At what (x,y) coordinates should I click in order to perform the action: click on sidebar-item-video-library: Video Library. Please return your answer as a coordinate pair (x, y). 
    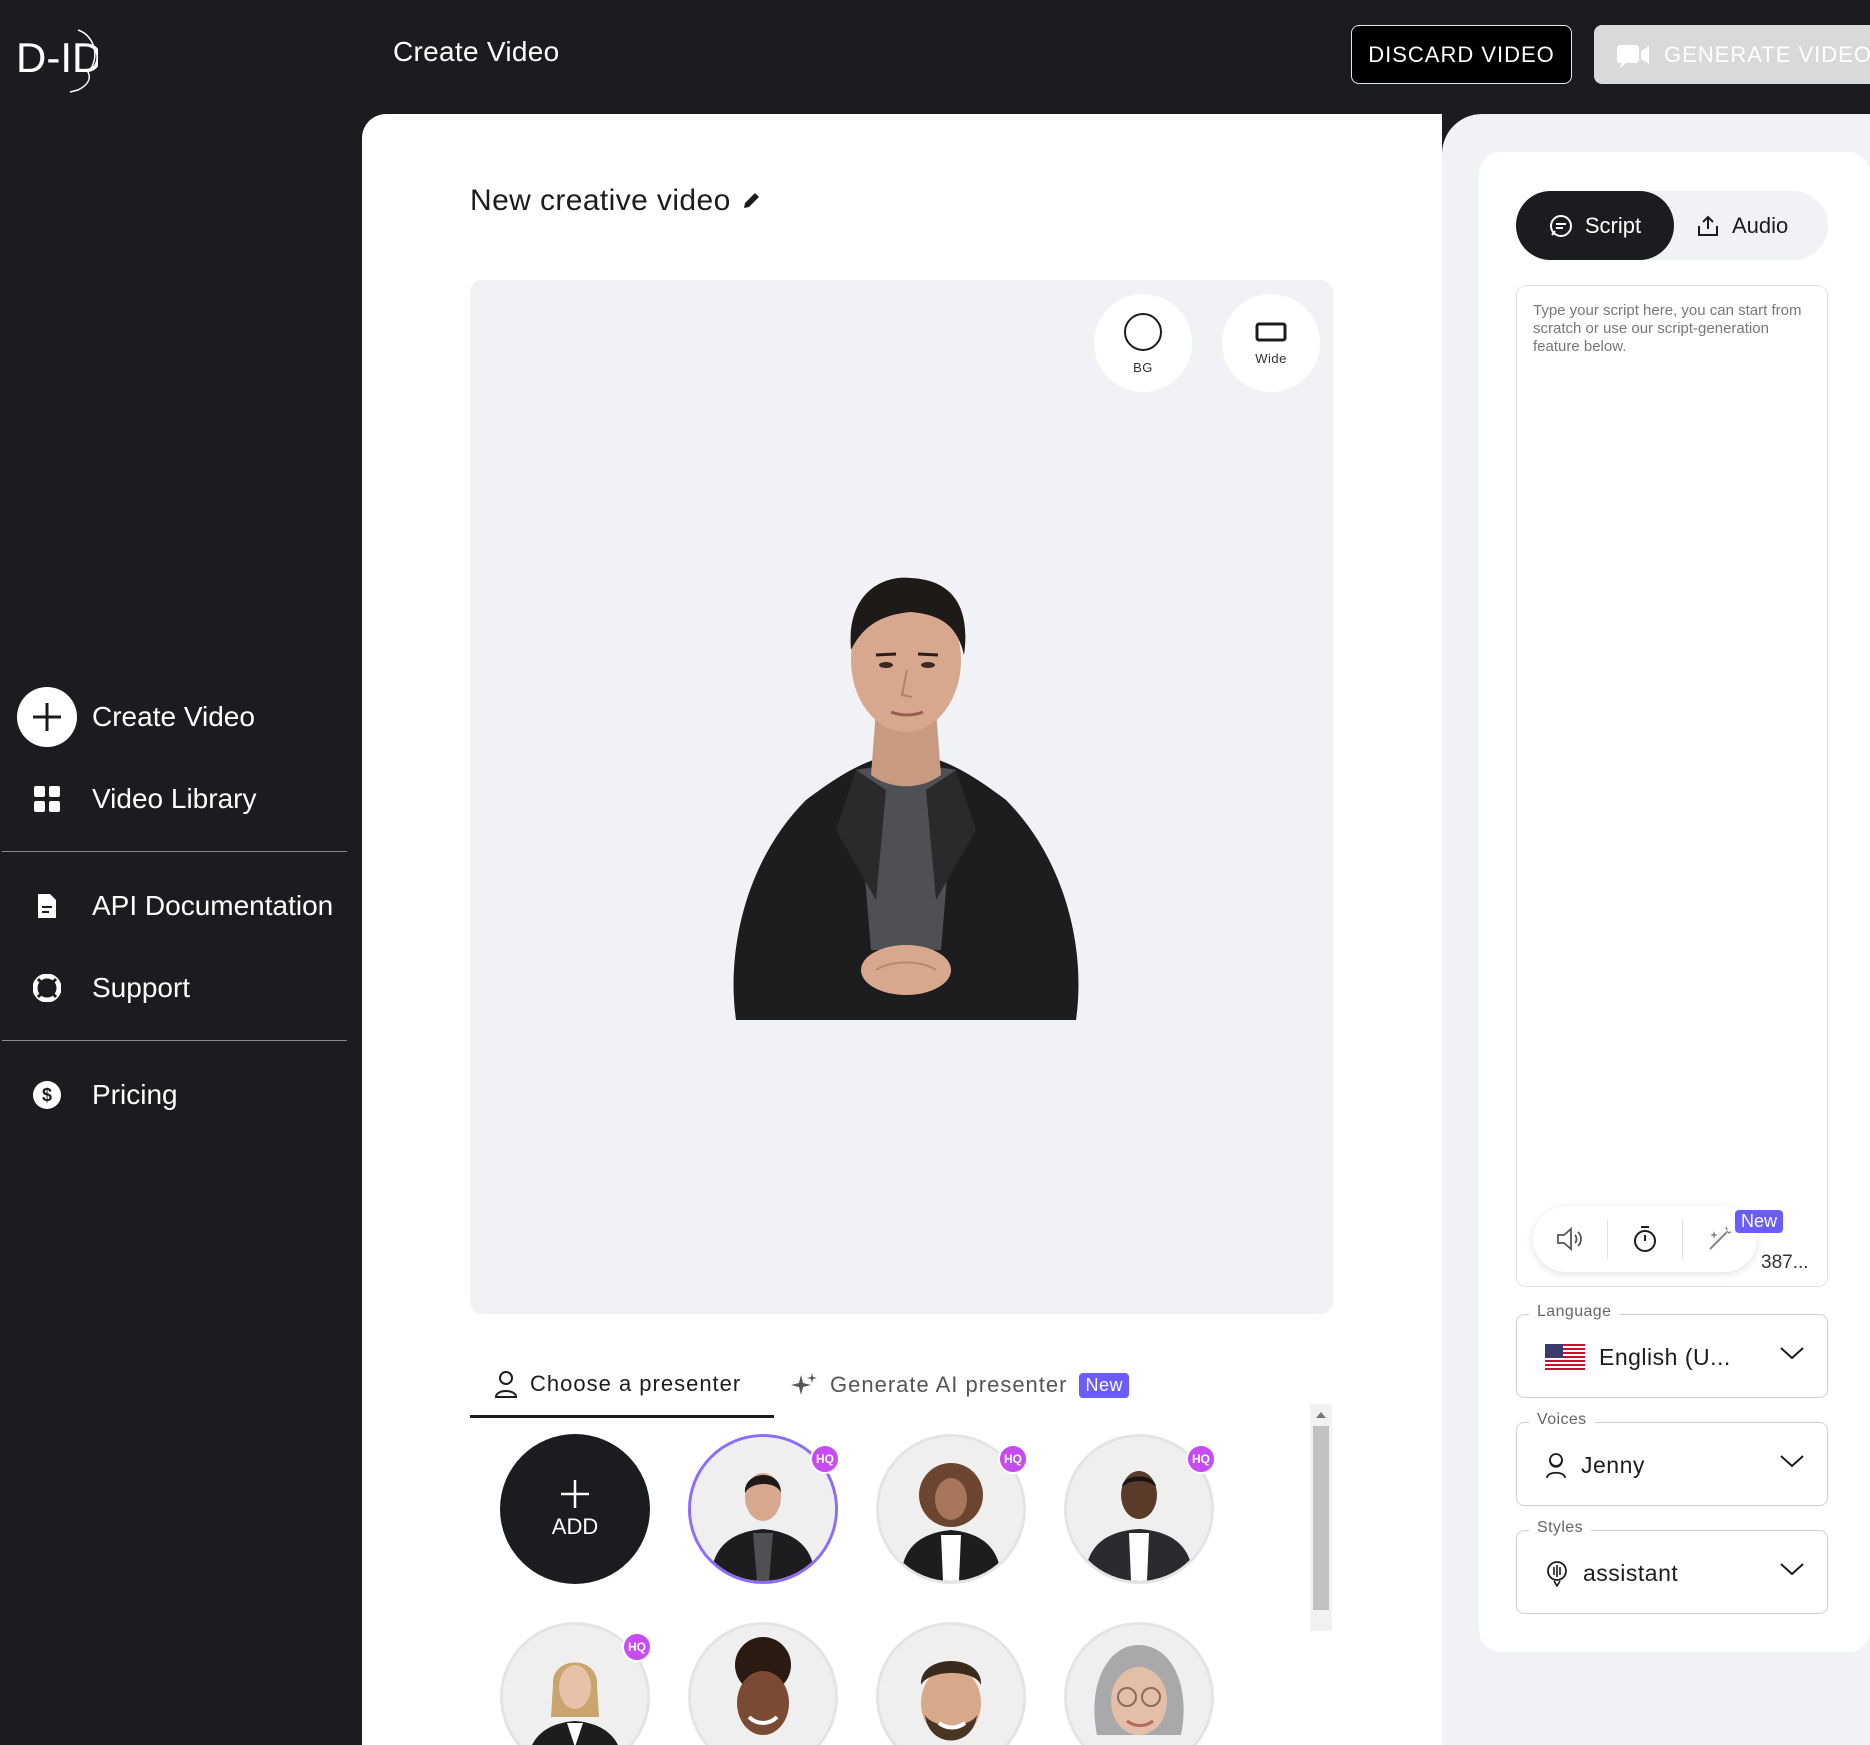
    Looking at the image, I should click on (175, 799).